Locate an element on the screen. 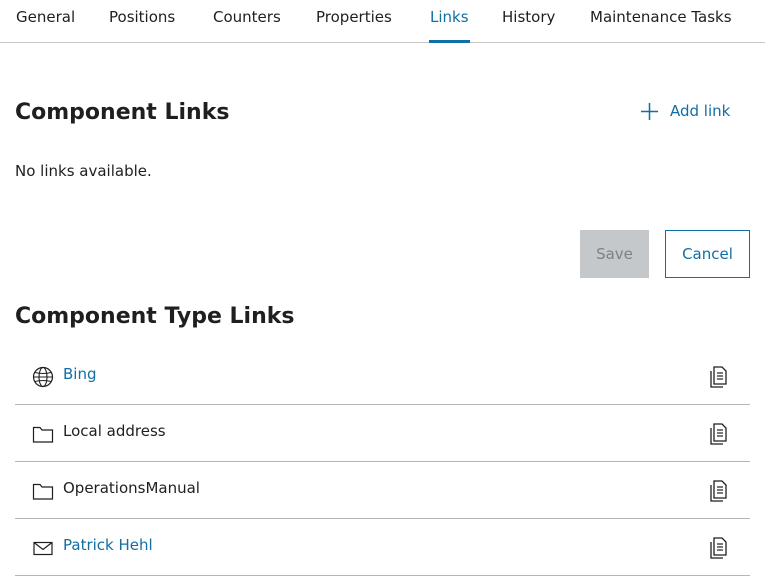  plus-icon is located at coordinates (649, 111).